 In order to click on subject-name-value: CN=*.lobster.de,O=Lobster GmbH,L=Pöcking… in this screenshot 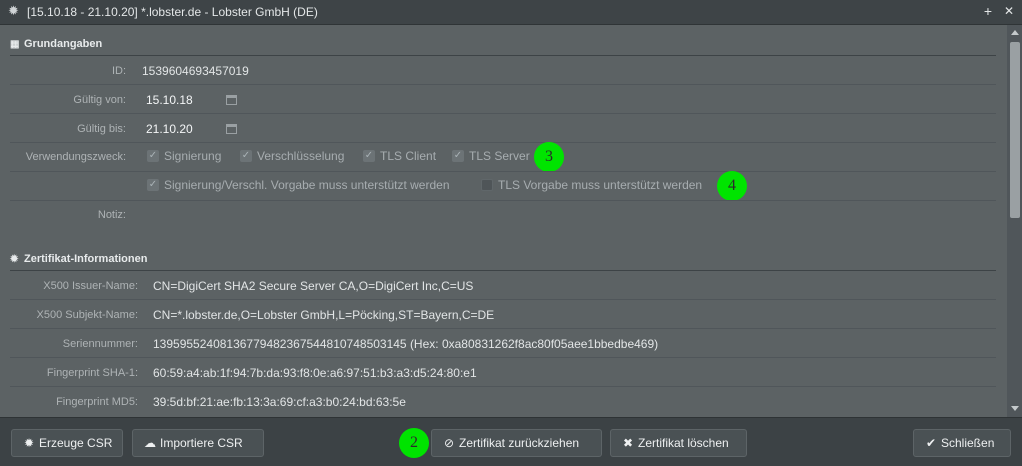, I will do `click(324, 315)`.